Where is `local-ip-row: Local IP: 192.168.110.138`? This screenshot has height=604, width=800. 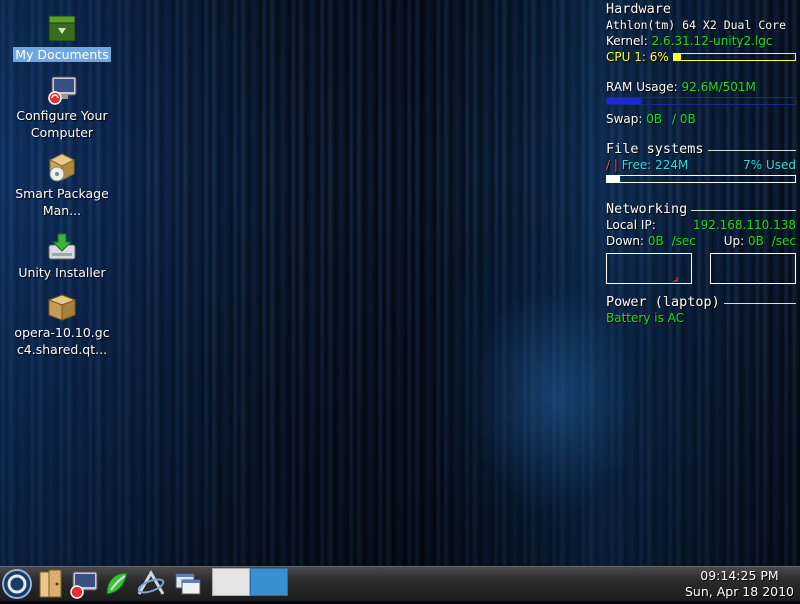 local-ip-row: Local IP: 192.168.110.138 is located at coordinates (701, 225).